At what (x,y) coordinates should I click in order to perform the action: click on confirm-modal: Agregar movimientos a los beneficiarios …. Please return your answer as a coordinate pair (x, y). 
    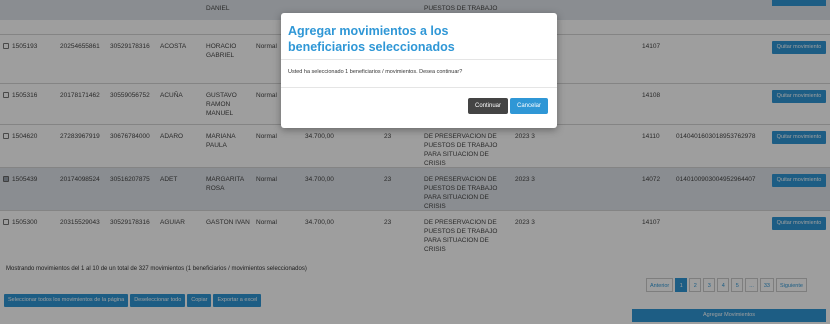
    Looking at the image, I should click on (419, 70).